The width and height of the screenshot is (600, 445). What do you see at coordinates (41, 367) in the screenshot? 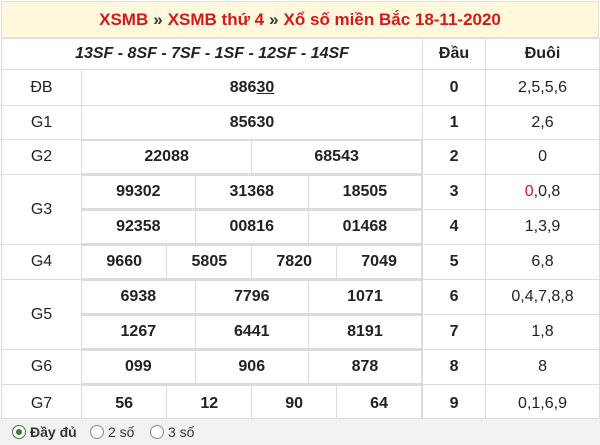
I see `prize-label-g6: G6` at bounding box center [41, 367].